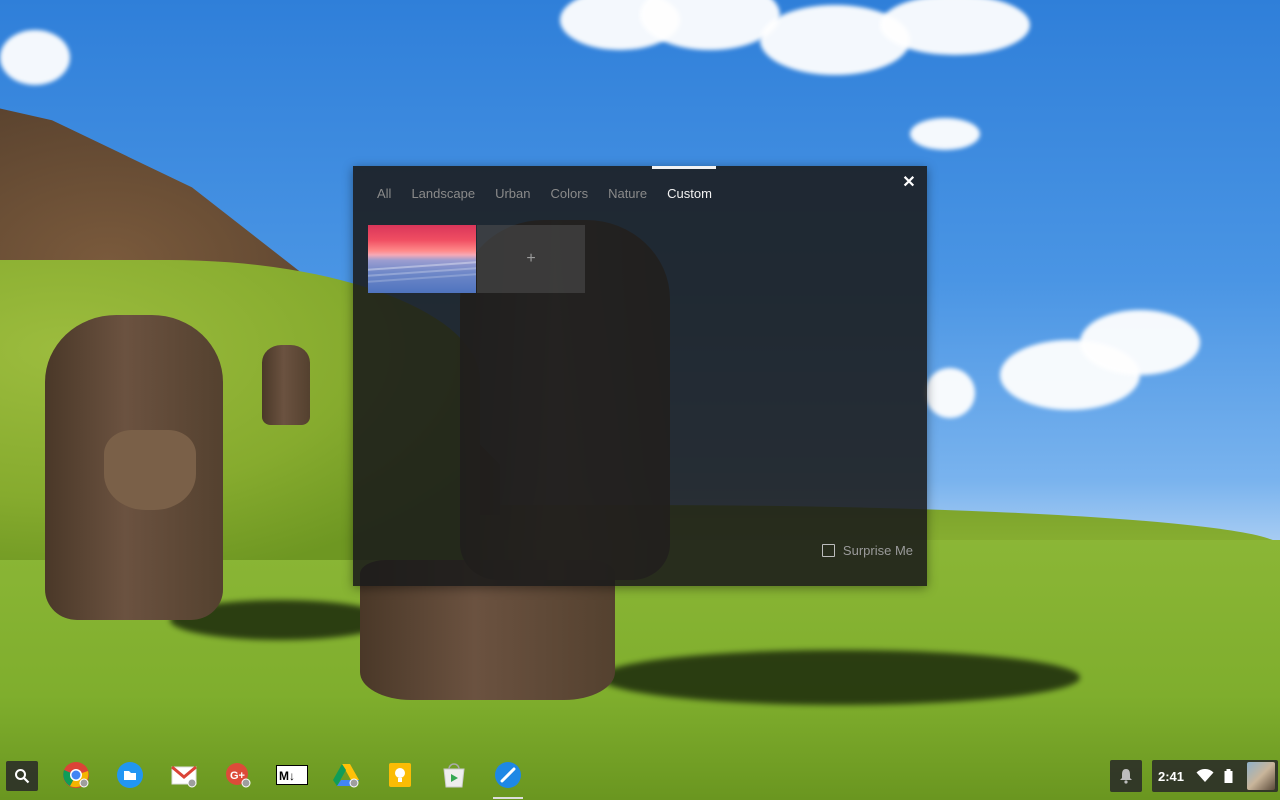  I want to click on markdown-icon: M↓, so click(292, 775).